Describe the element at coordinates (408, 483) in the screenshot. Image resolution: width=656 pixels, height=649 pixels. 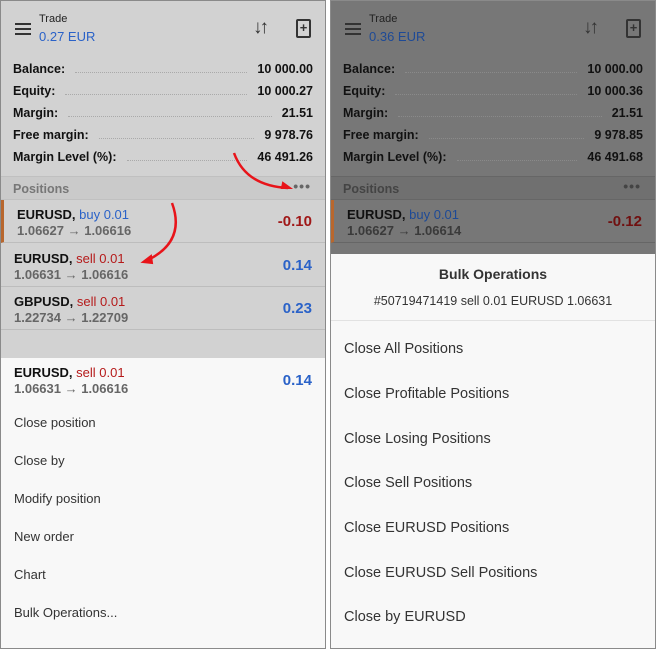
I see `close-sell-positions: Close Sell Positions` at that location.